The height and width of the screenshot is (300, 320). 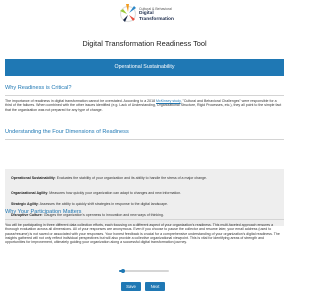 I want to click on section-banner: Operational Sustainability, so click(x=144, y=67).